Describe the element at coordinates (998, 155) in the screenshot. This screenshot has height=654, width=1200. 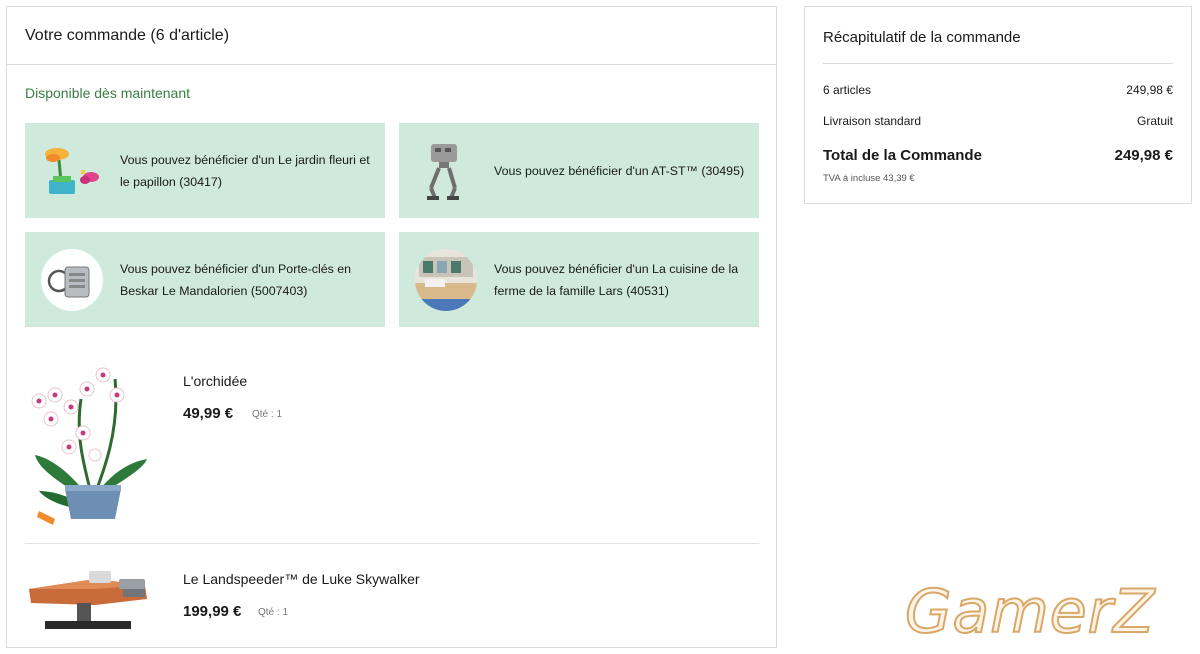
I see `summary-total-row: Total de la Commande 249,98 €` at that location.